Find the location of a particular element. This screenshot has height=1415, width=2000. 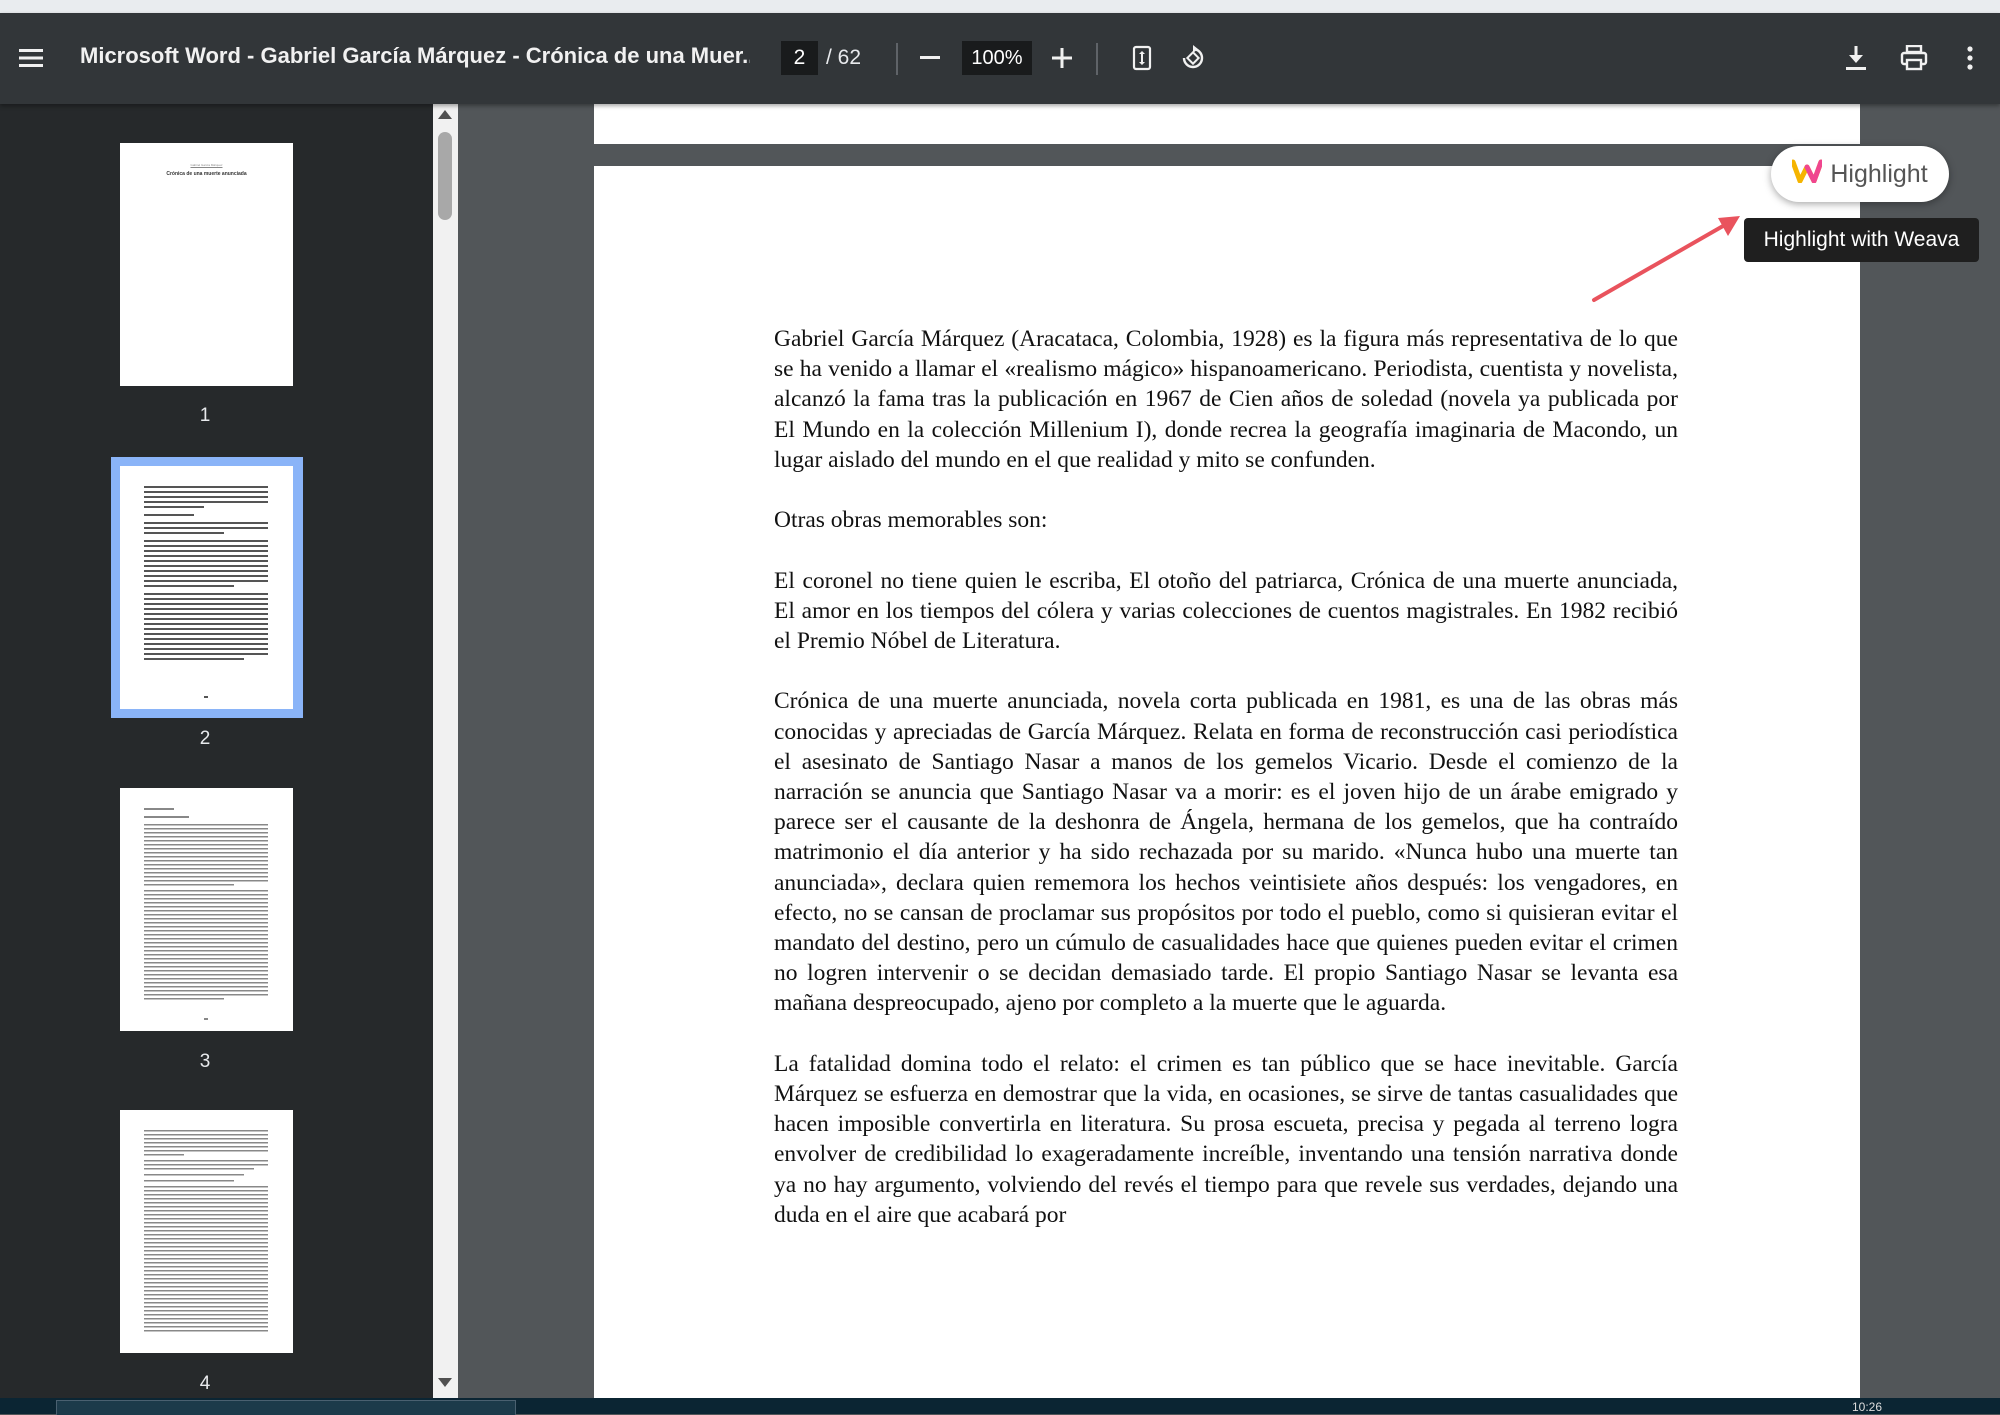

previous-page-bottom is located at coordinates (1227, 124).